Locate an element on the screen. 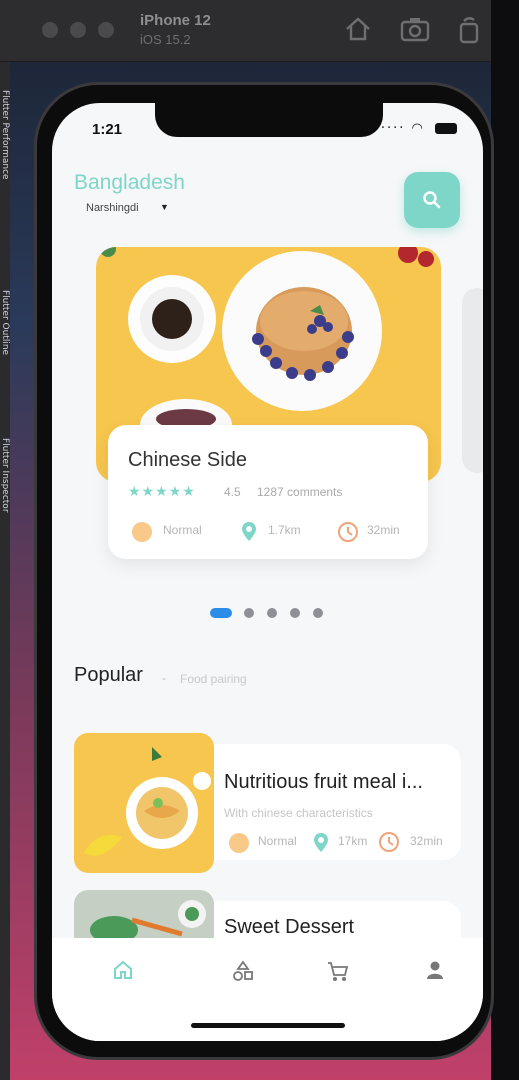 This screenshot has height=1080, width=519. rotate-icon is located at coordinates (469, 30).